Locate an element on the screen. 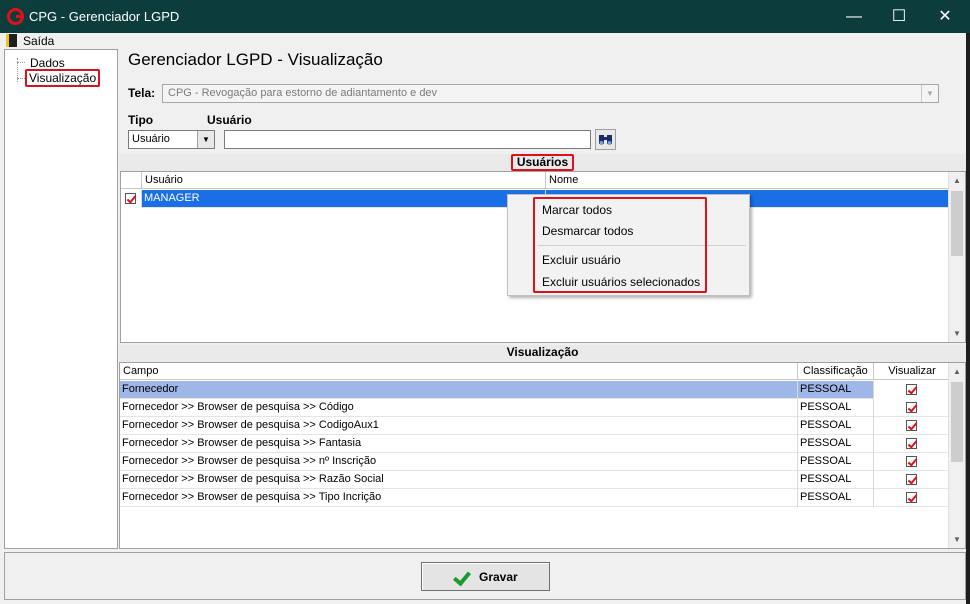 This screenshot has width=970, height=604. visualizacao-section-header: Visualização is located at coordinates (542, 353).